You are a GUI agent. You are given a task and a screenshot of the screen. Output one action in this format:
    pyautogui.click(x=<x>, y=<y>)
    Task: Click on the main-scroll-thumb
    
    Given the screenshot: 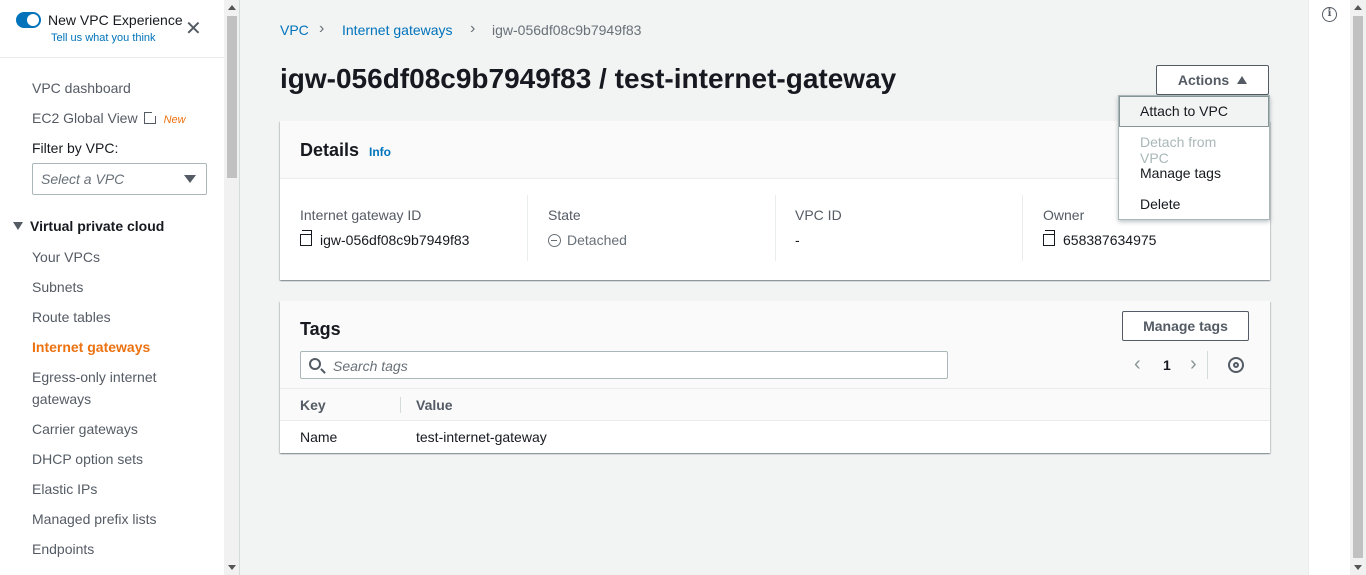 What is the action you would take?
    pyautogui.click(x=1358, y=287)
    